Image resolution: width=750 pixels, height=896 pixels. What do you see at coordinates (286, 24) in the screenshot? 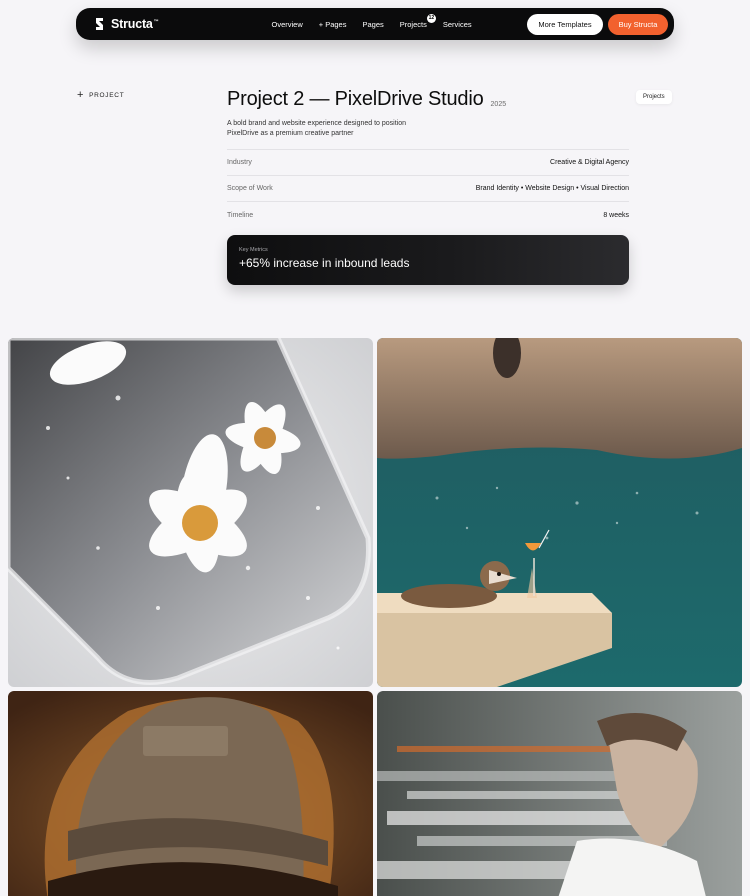
I see `nav-link-overview: Overview` at bounding box center [286, 24].